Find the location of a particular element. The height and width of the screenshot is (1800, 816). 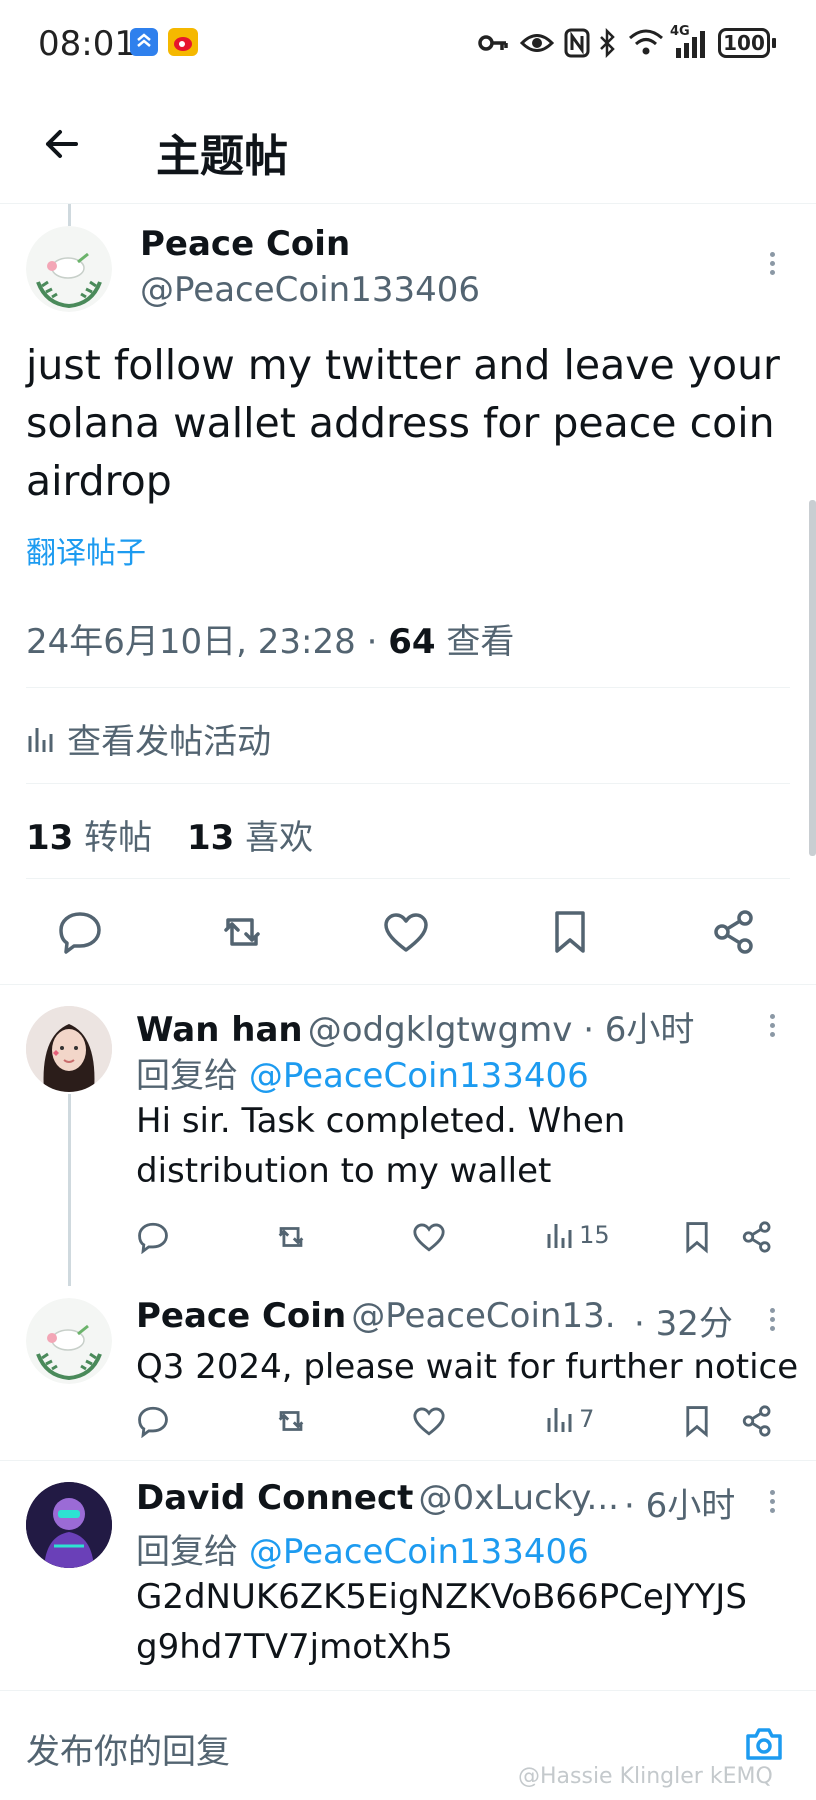

post-author-name: Peace Coin is located at coordinates (245, 244).